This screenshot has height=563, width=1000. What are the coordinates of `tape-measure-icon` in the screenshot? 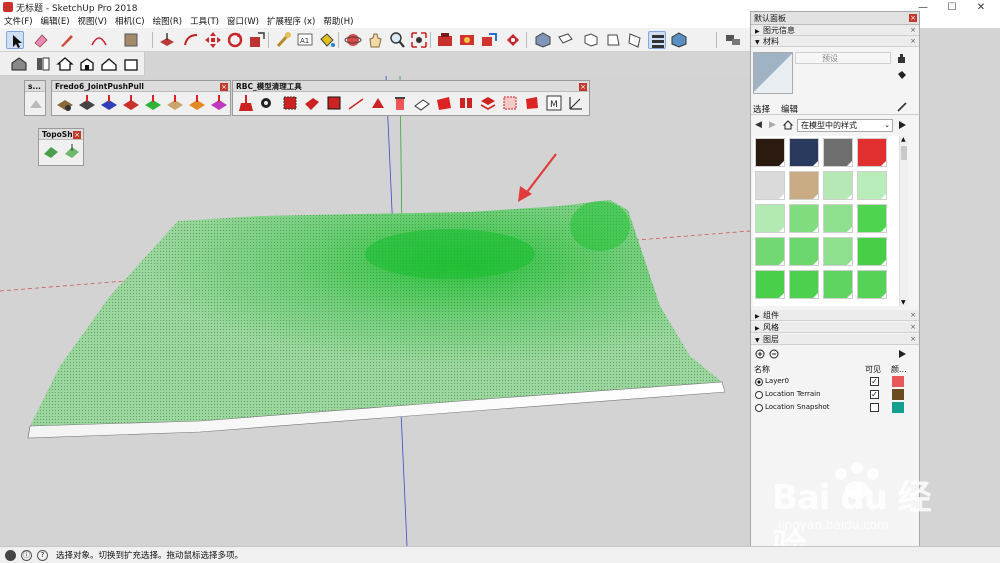 It's located at (283, 40).